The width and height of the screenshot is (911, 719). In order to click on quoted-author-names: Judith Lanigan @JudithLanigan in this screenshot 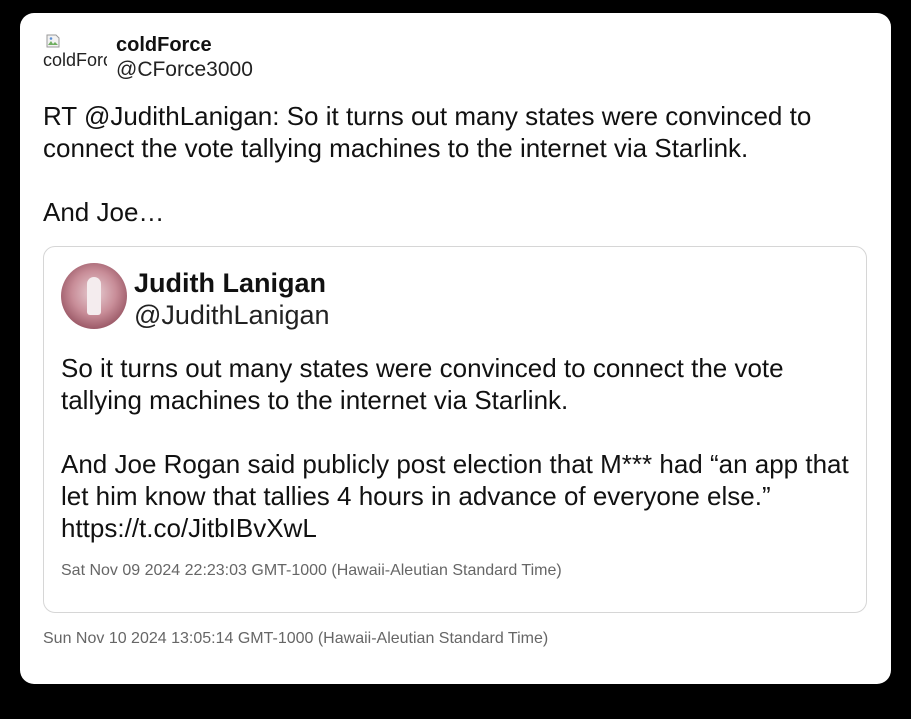, I will do `click(232, 299)`.